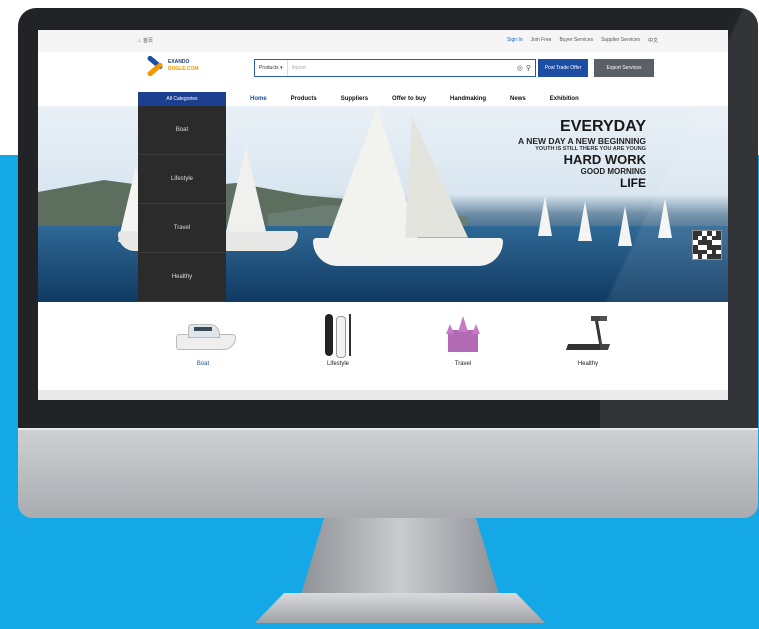 Image resolution: width=759 pixels, height=629 pixels. What do you see at coordinates (582, 141) in the screenshot?
I see `hero-line-new-day: A NEW DAY A NEW BEGINNING` at bounding box center [582, 141].